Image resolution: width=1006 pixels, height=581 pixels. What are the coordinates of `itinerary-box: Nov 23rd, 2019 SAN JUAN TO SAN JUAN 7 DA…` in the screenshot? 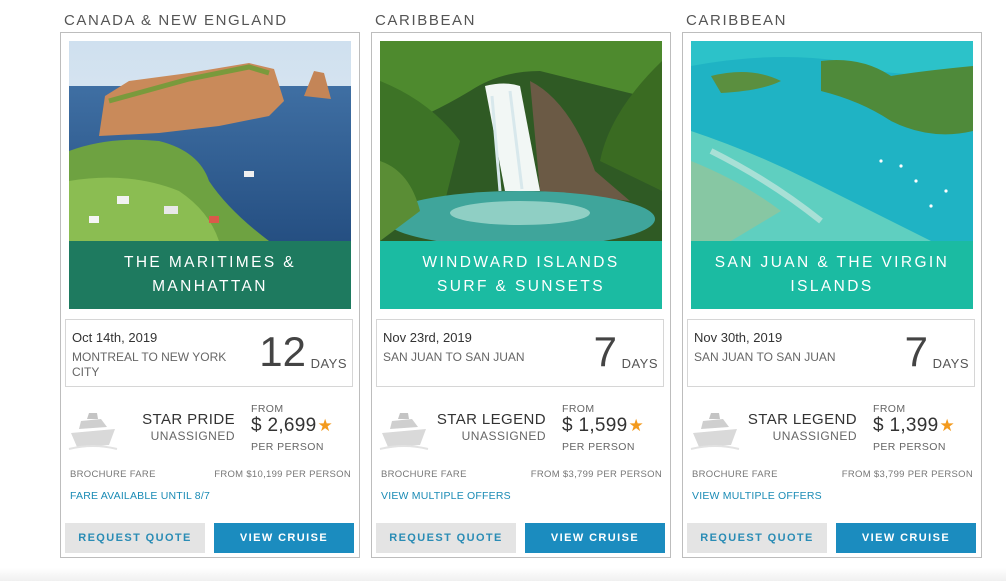 It's located at (520, 353).